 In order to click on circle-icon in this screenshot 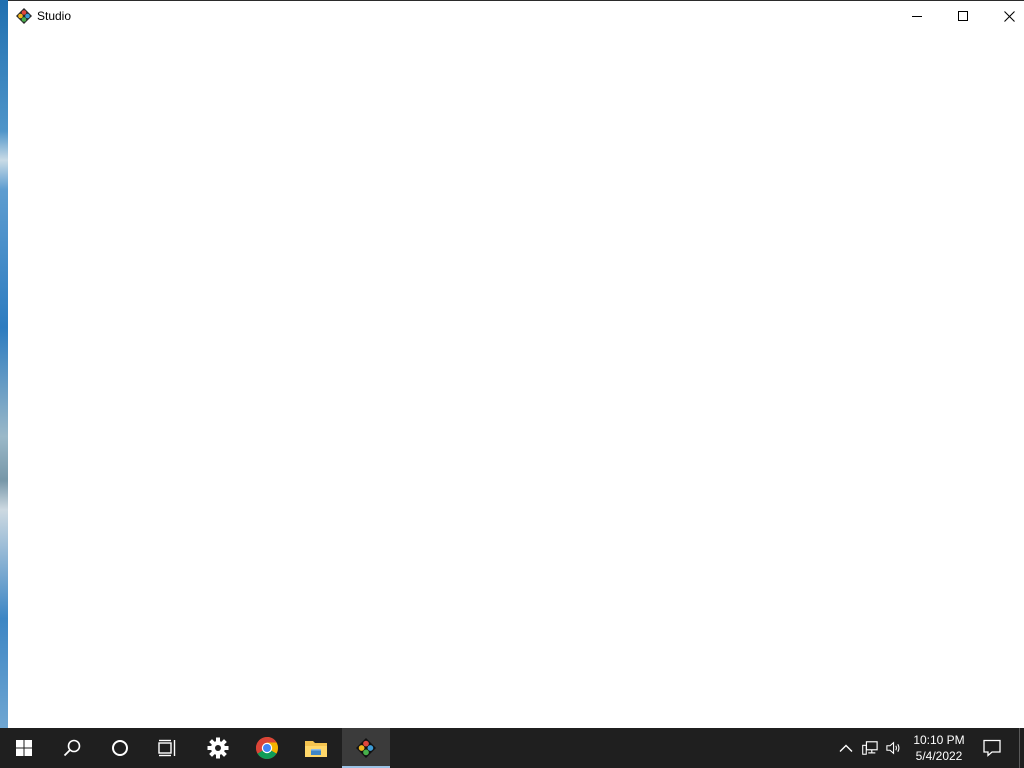, I will do `click(120, 748)`.